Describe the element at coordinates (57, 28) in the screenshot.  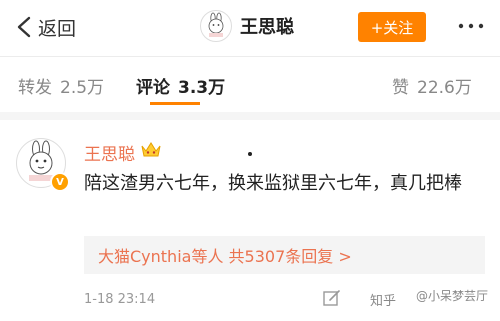
I see `back-label: 返回` at that location.